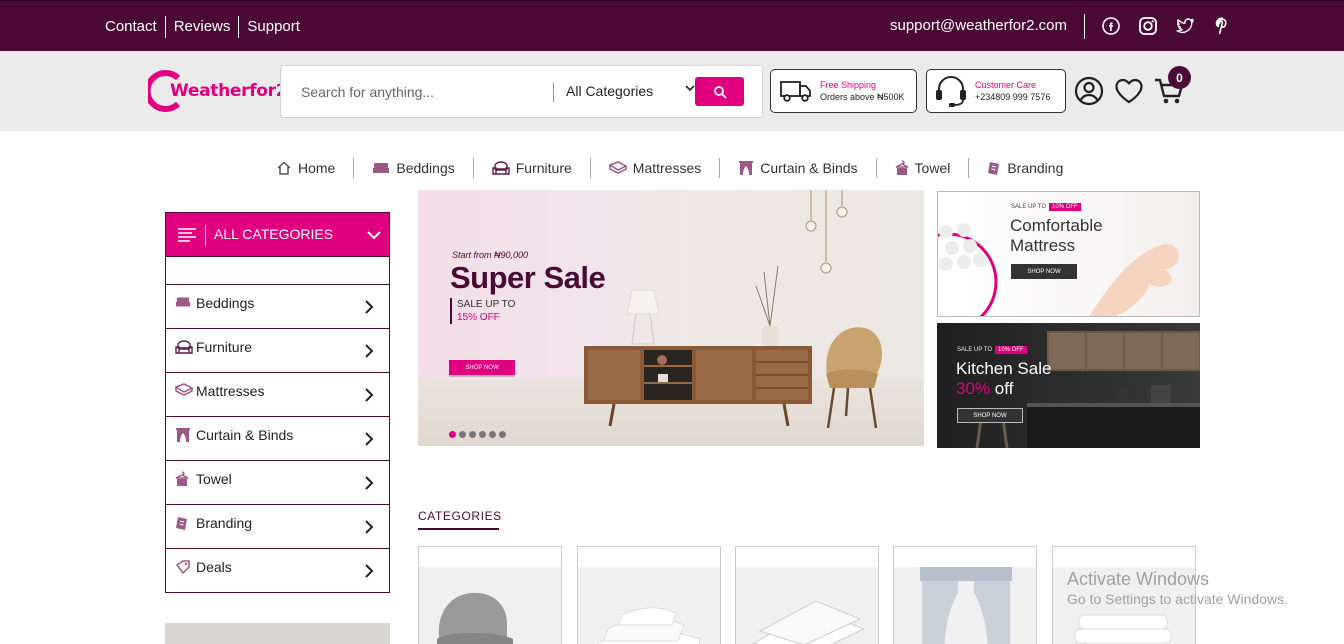 The height and width of the screenshot is (644, 1344). Describe the element at coordinates (131, 27) in the screenshot. I see `contact-link: Contact` at that location.